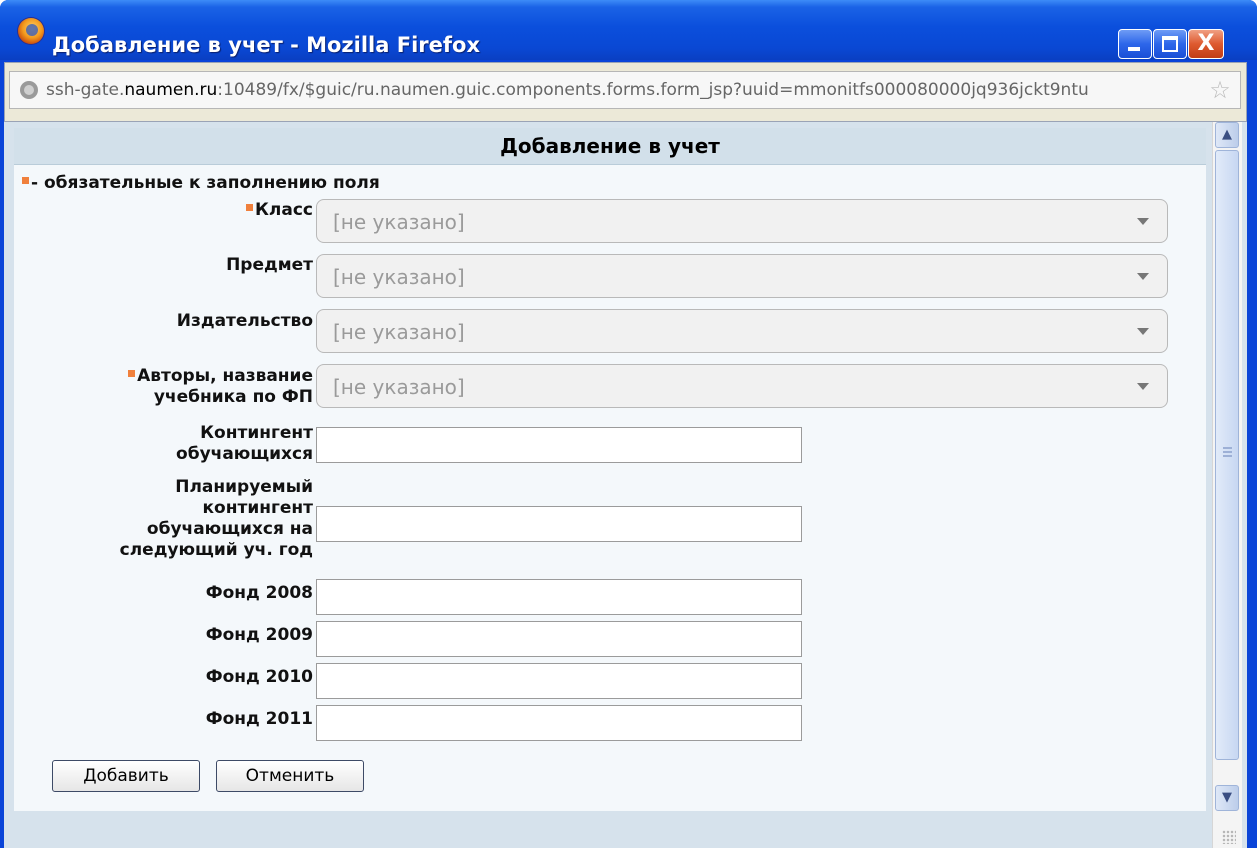  What do you see at coordinates (31, 31) in the screenshot?
I see `firefox-logo-icon` at bounding box center [31, 31].